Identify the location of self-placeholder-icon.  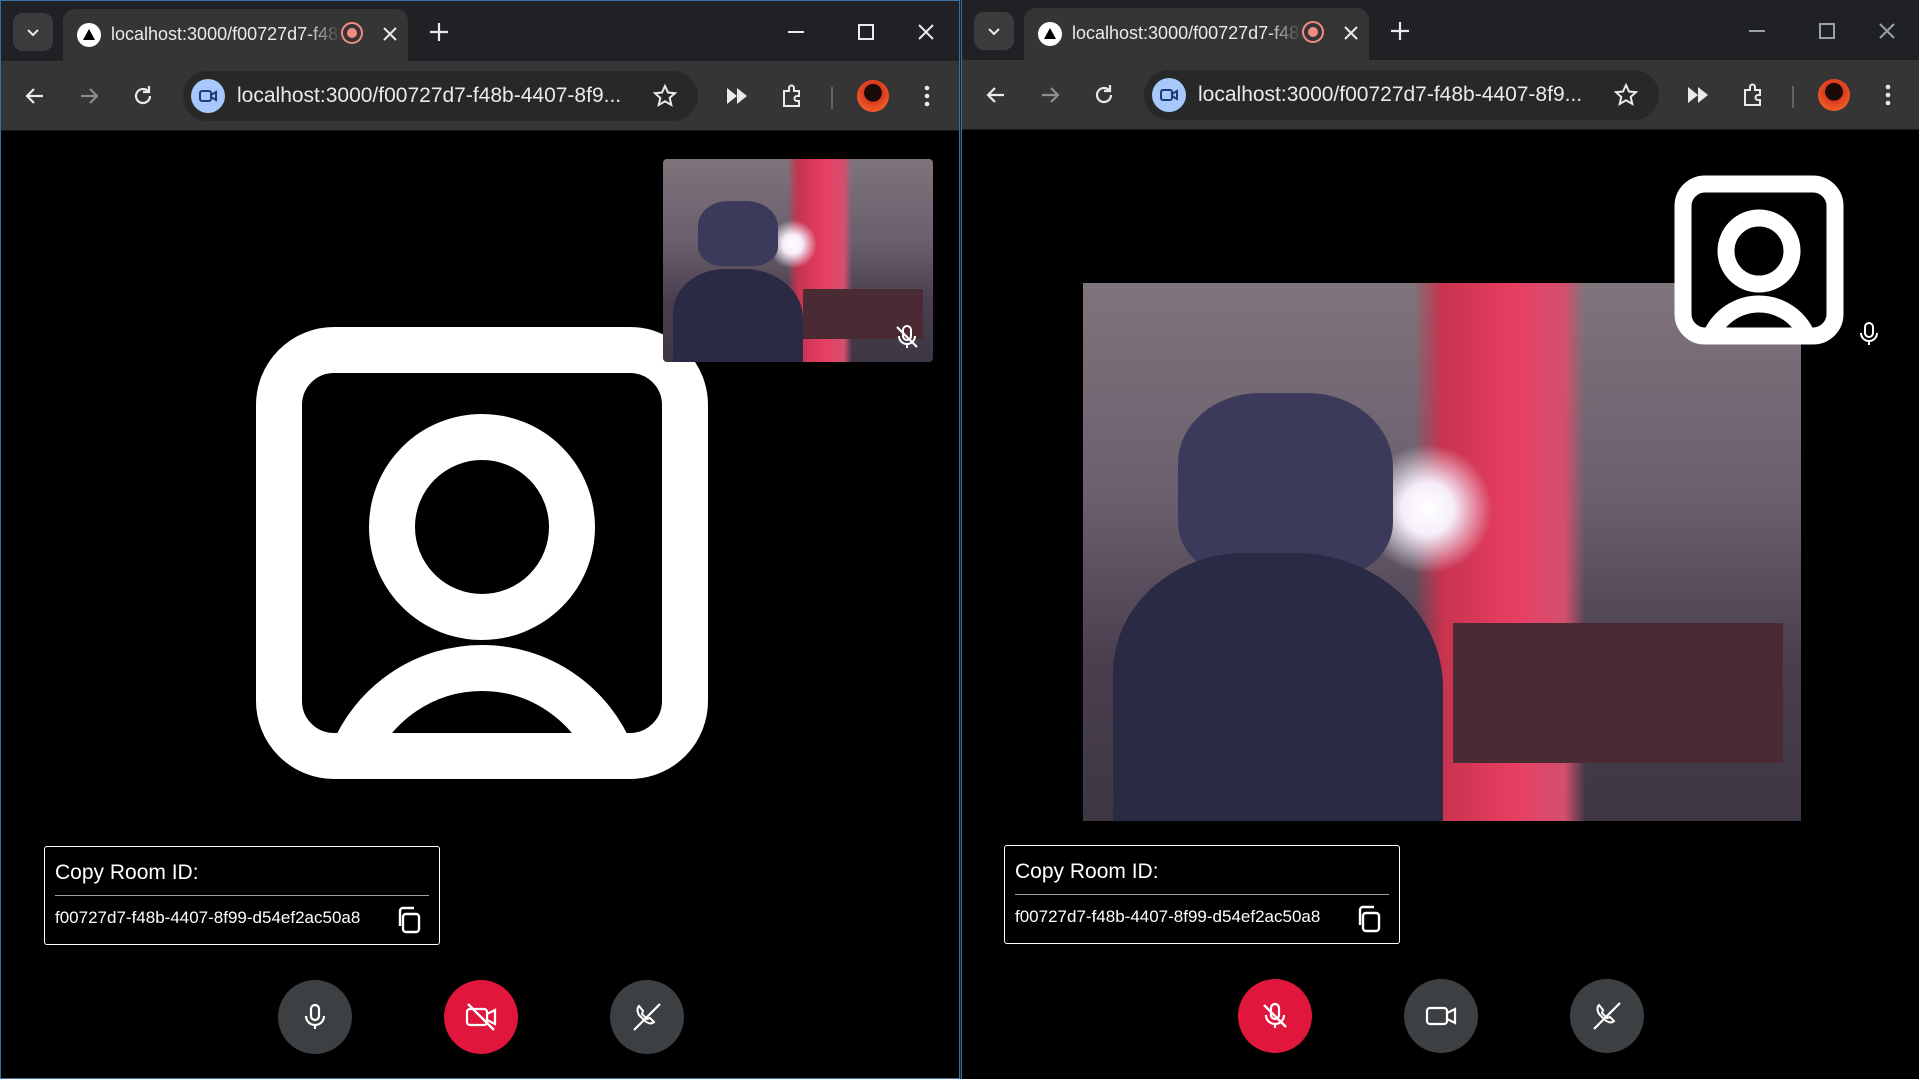
(1759, 260).